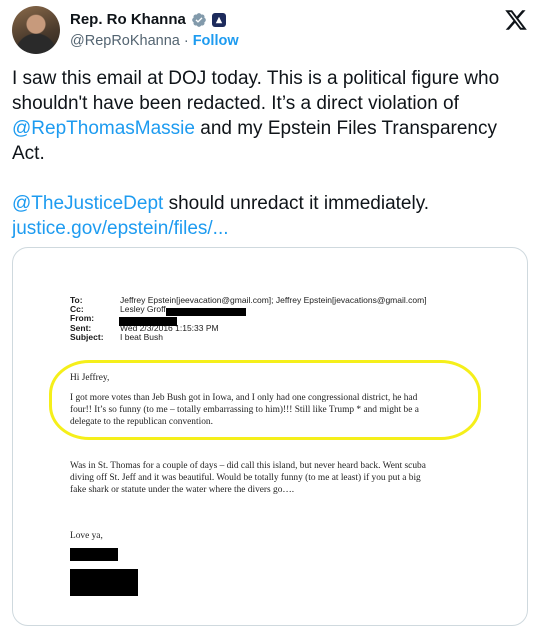 Image resolution: width=540 pixels, height=626 pixels. I want to click on email-para1-line3: delegate to the republican convention., so click(141, 422).